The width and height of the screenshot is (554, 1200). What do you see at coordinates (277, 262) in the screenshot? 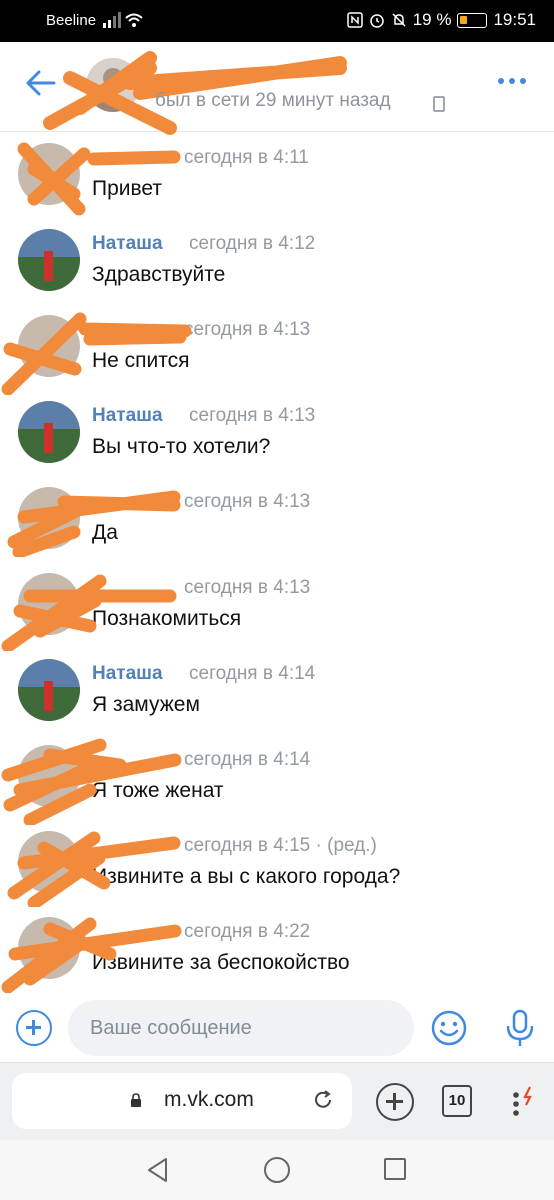
I see `list-item: Наташа сегодня в 4:12 Здравствуйте` at bounding box center [277, 262].